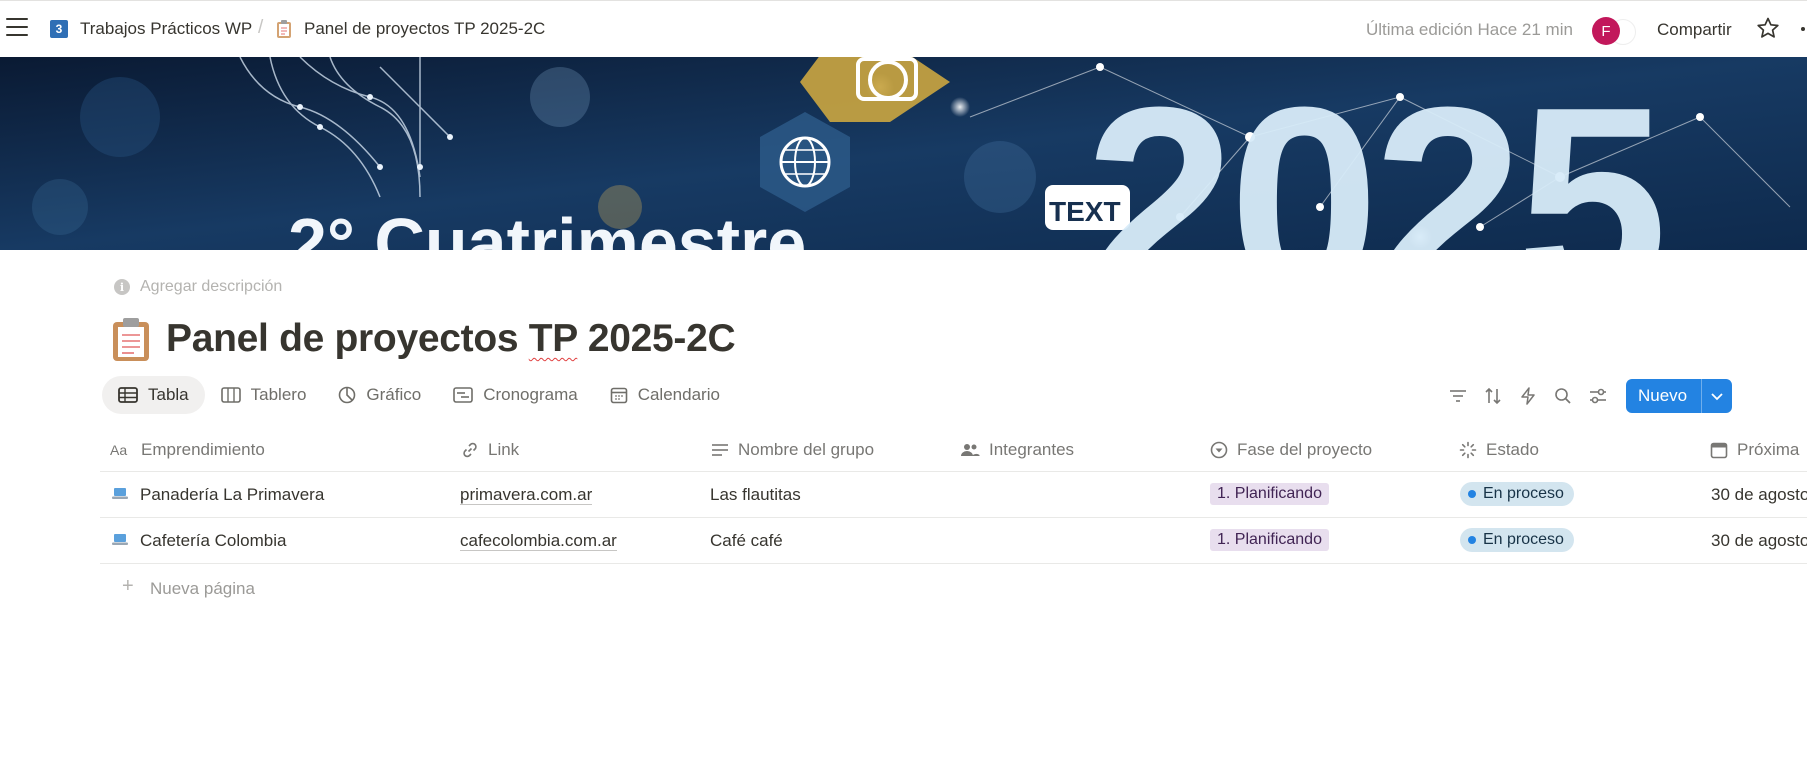 This screenshot has width=1807, height=780. I want to click on new-dropdown-button, so click(1717, 396).